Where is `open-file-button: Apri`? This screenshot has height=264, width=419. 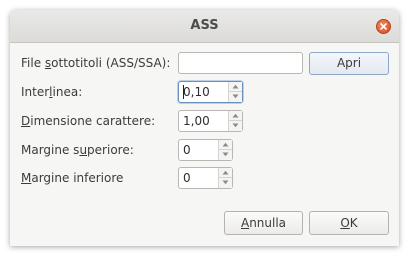 open-file-button: Apri is located at coordinates (349, 63).